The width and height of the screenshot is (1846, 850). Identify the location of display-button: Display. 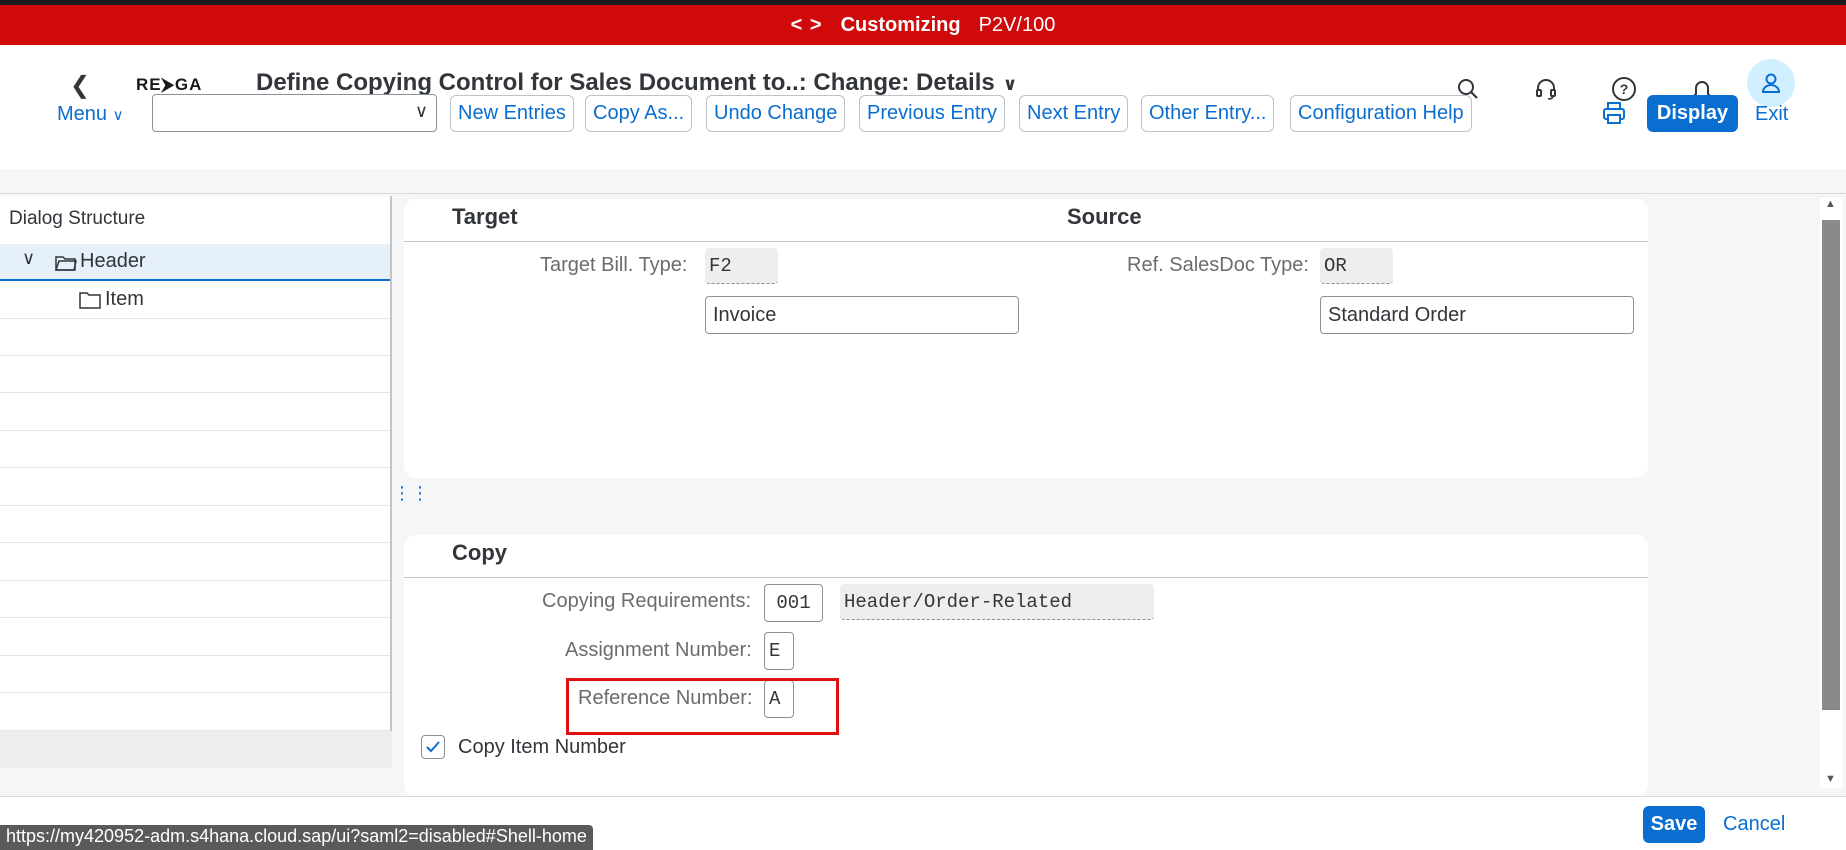
(1692, 113).